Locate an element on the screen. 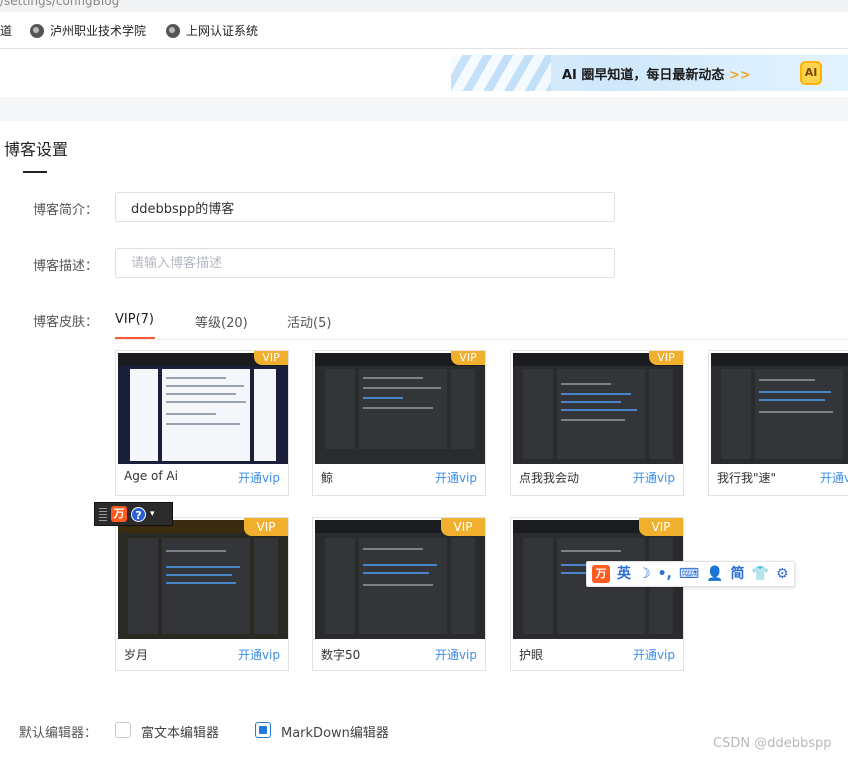 This screenshot has width=848, height=759. active-tab-indicator is located at coordinates (135, 338).